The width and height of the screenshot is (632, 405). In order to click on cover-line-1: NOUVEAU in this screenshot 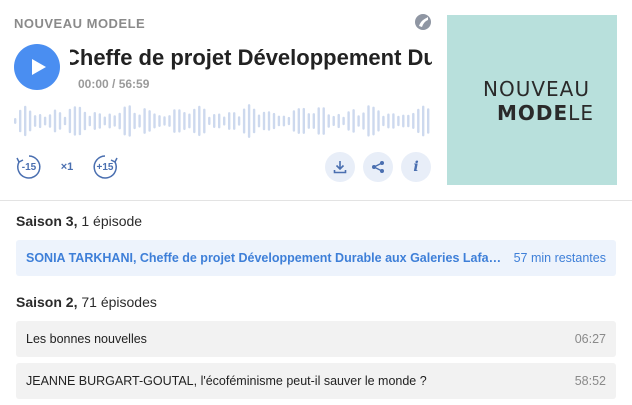, I will do `click(536, 89)`.